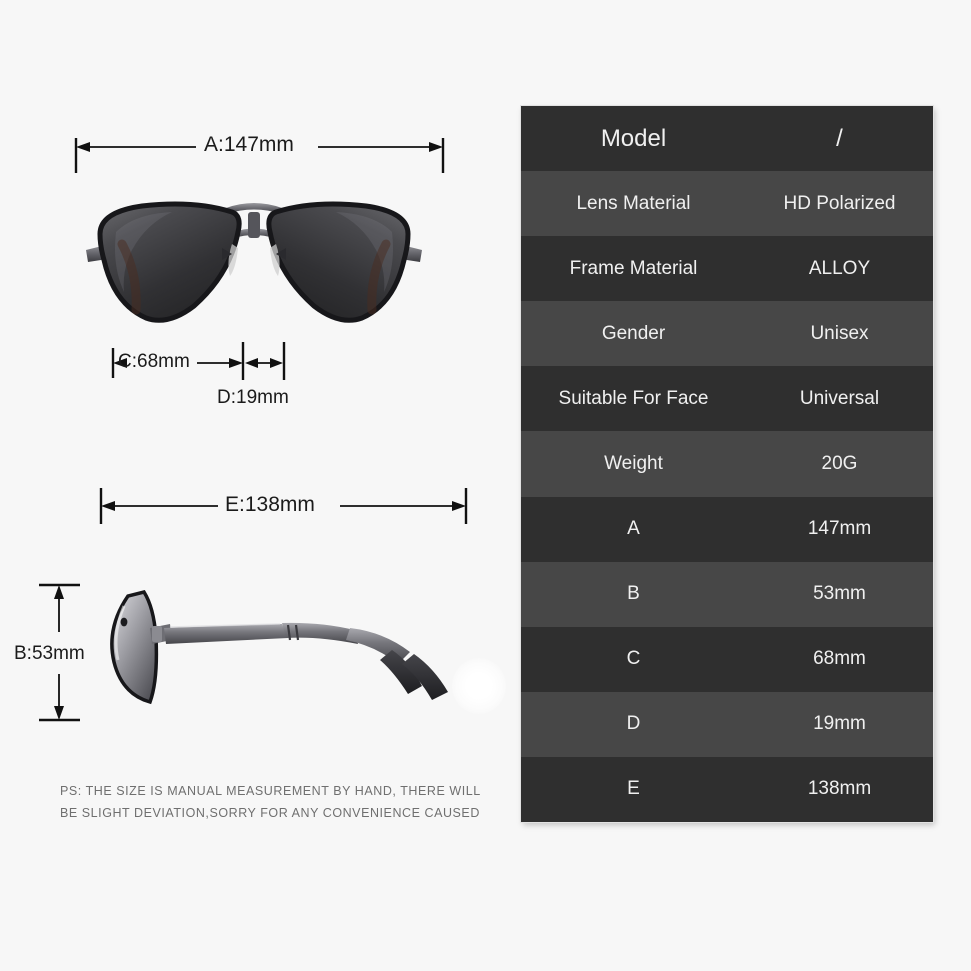  Describe the element at coordinates (727, 594) in the screenshot. I see `table-row: B 53mm` at that location.